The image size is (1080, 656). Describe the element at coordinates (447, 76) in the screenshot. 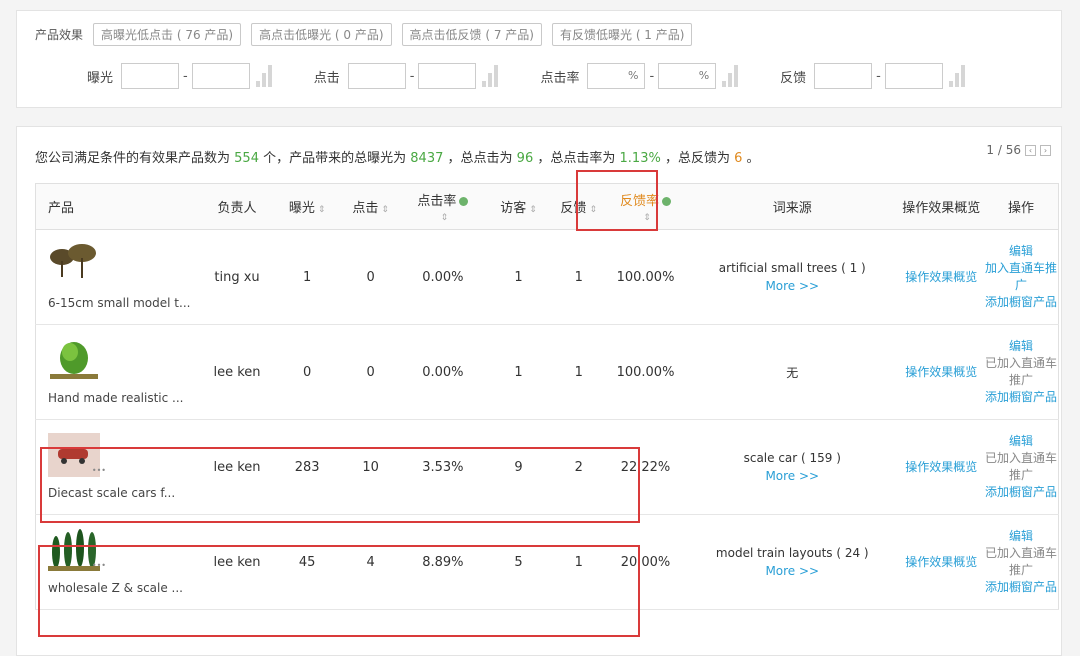

I see `click-max-input` at that location.